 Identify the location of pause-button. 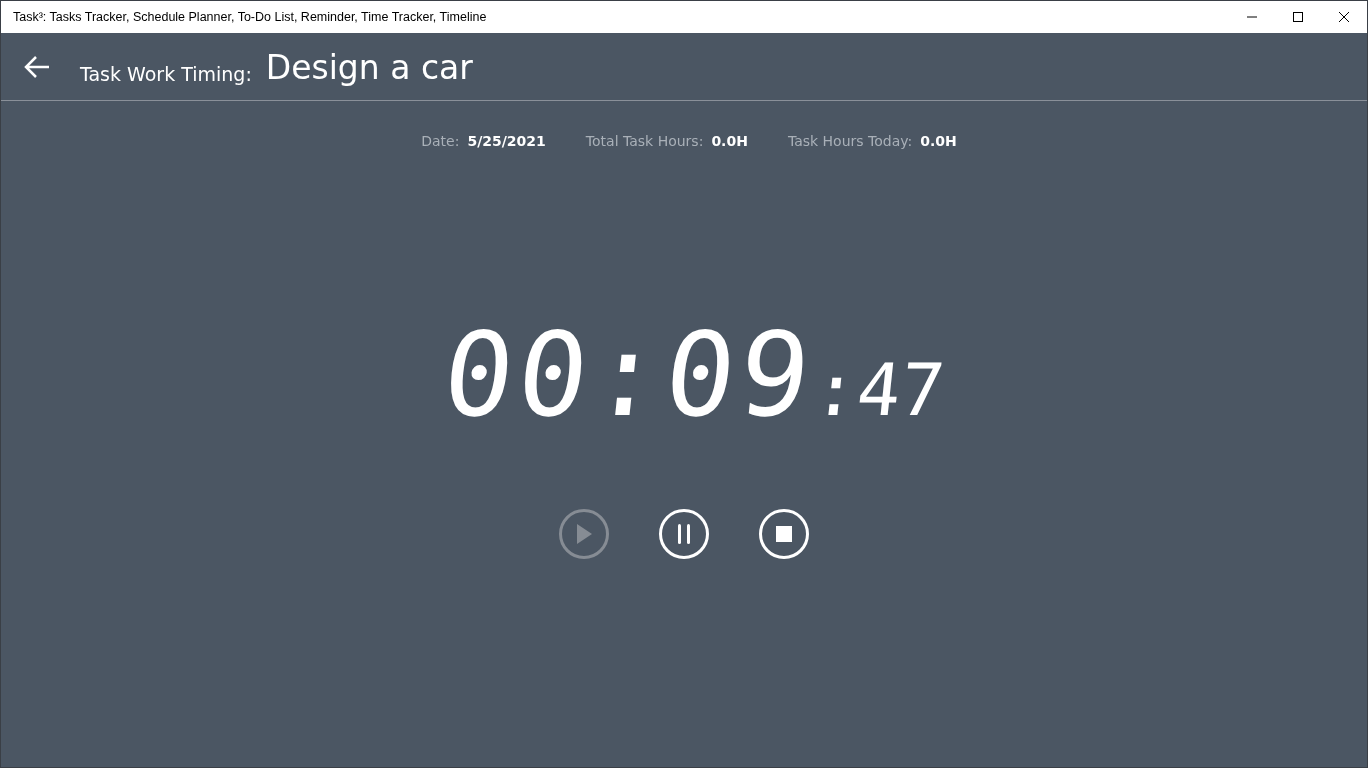
(684, 534).